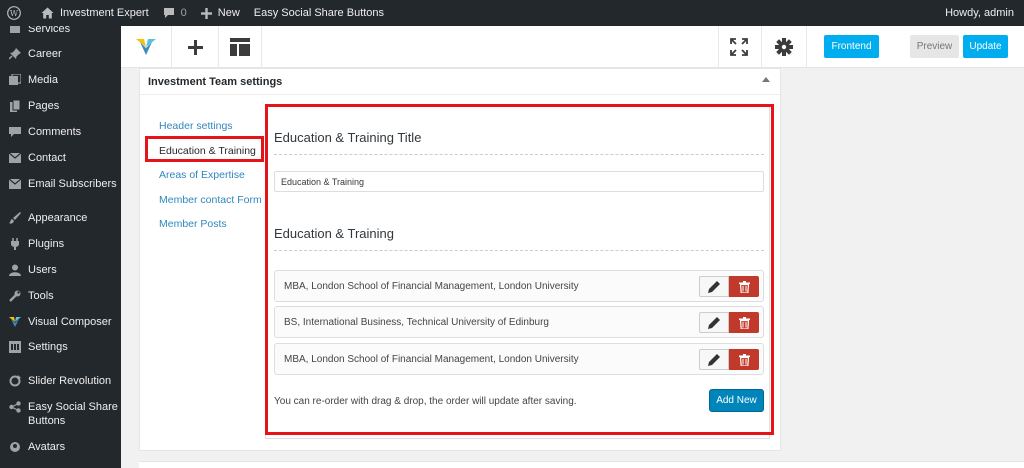 The width and height of the screenshot is (1024, 468). What do you see at coordinates (41, 296) in the screenshot?
I see `sidebar-item-label: Tools` at bounding box center [41, 296].